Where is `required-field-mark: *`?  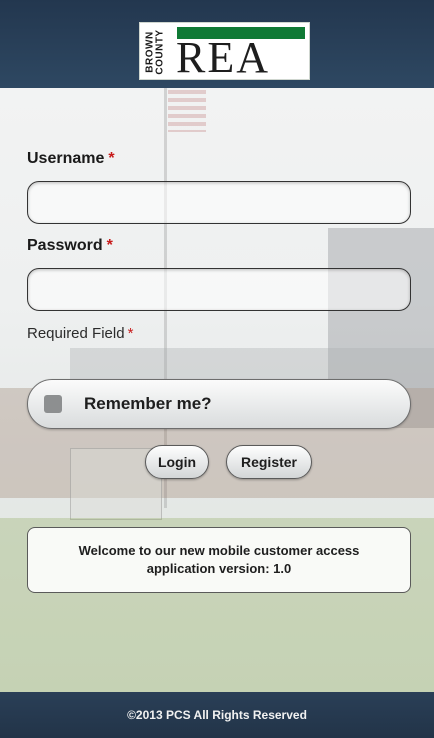 required-field-mark: * is located at coordinates (130, 333).